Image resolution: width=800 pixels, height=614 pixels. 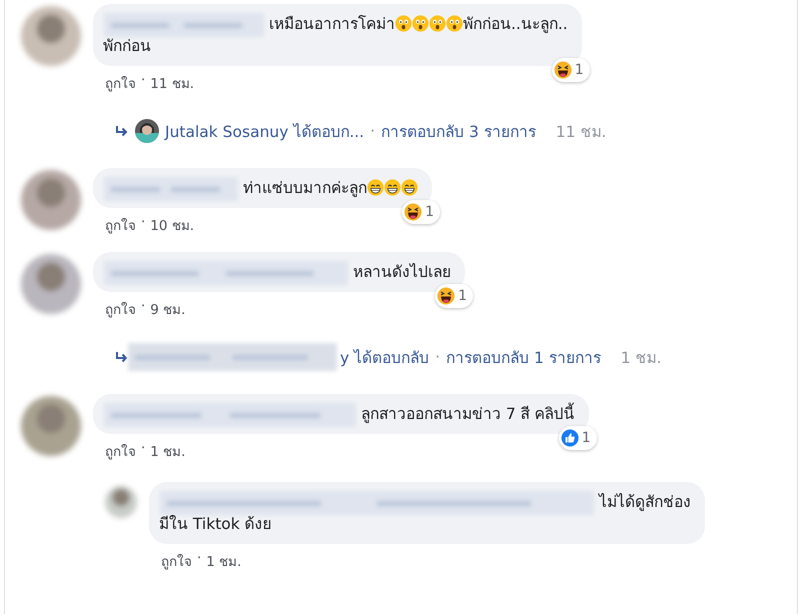 I want to click on comment-text: พักก่อน..นะลูก.., so click(x=515, y=24).